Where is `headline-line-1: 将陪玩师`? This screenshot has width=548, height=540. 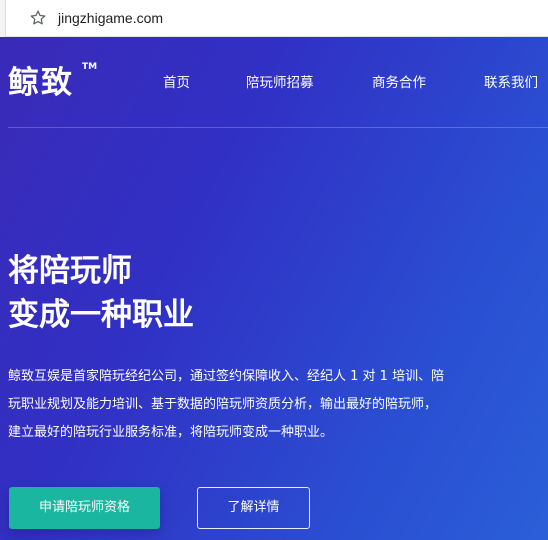 headline-line-1: 将陪玩师 is located at coordinates (70, 271).